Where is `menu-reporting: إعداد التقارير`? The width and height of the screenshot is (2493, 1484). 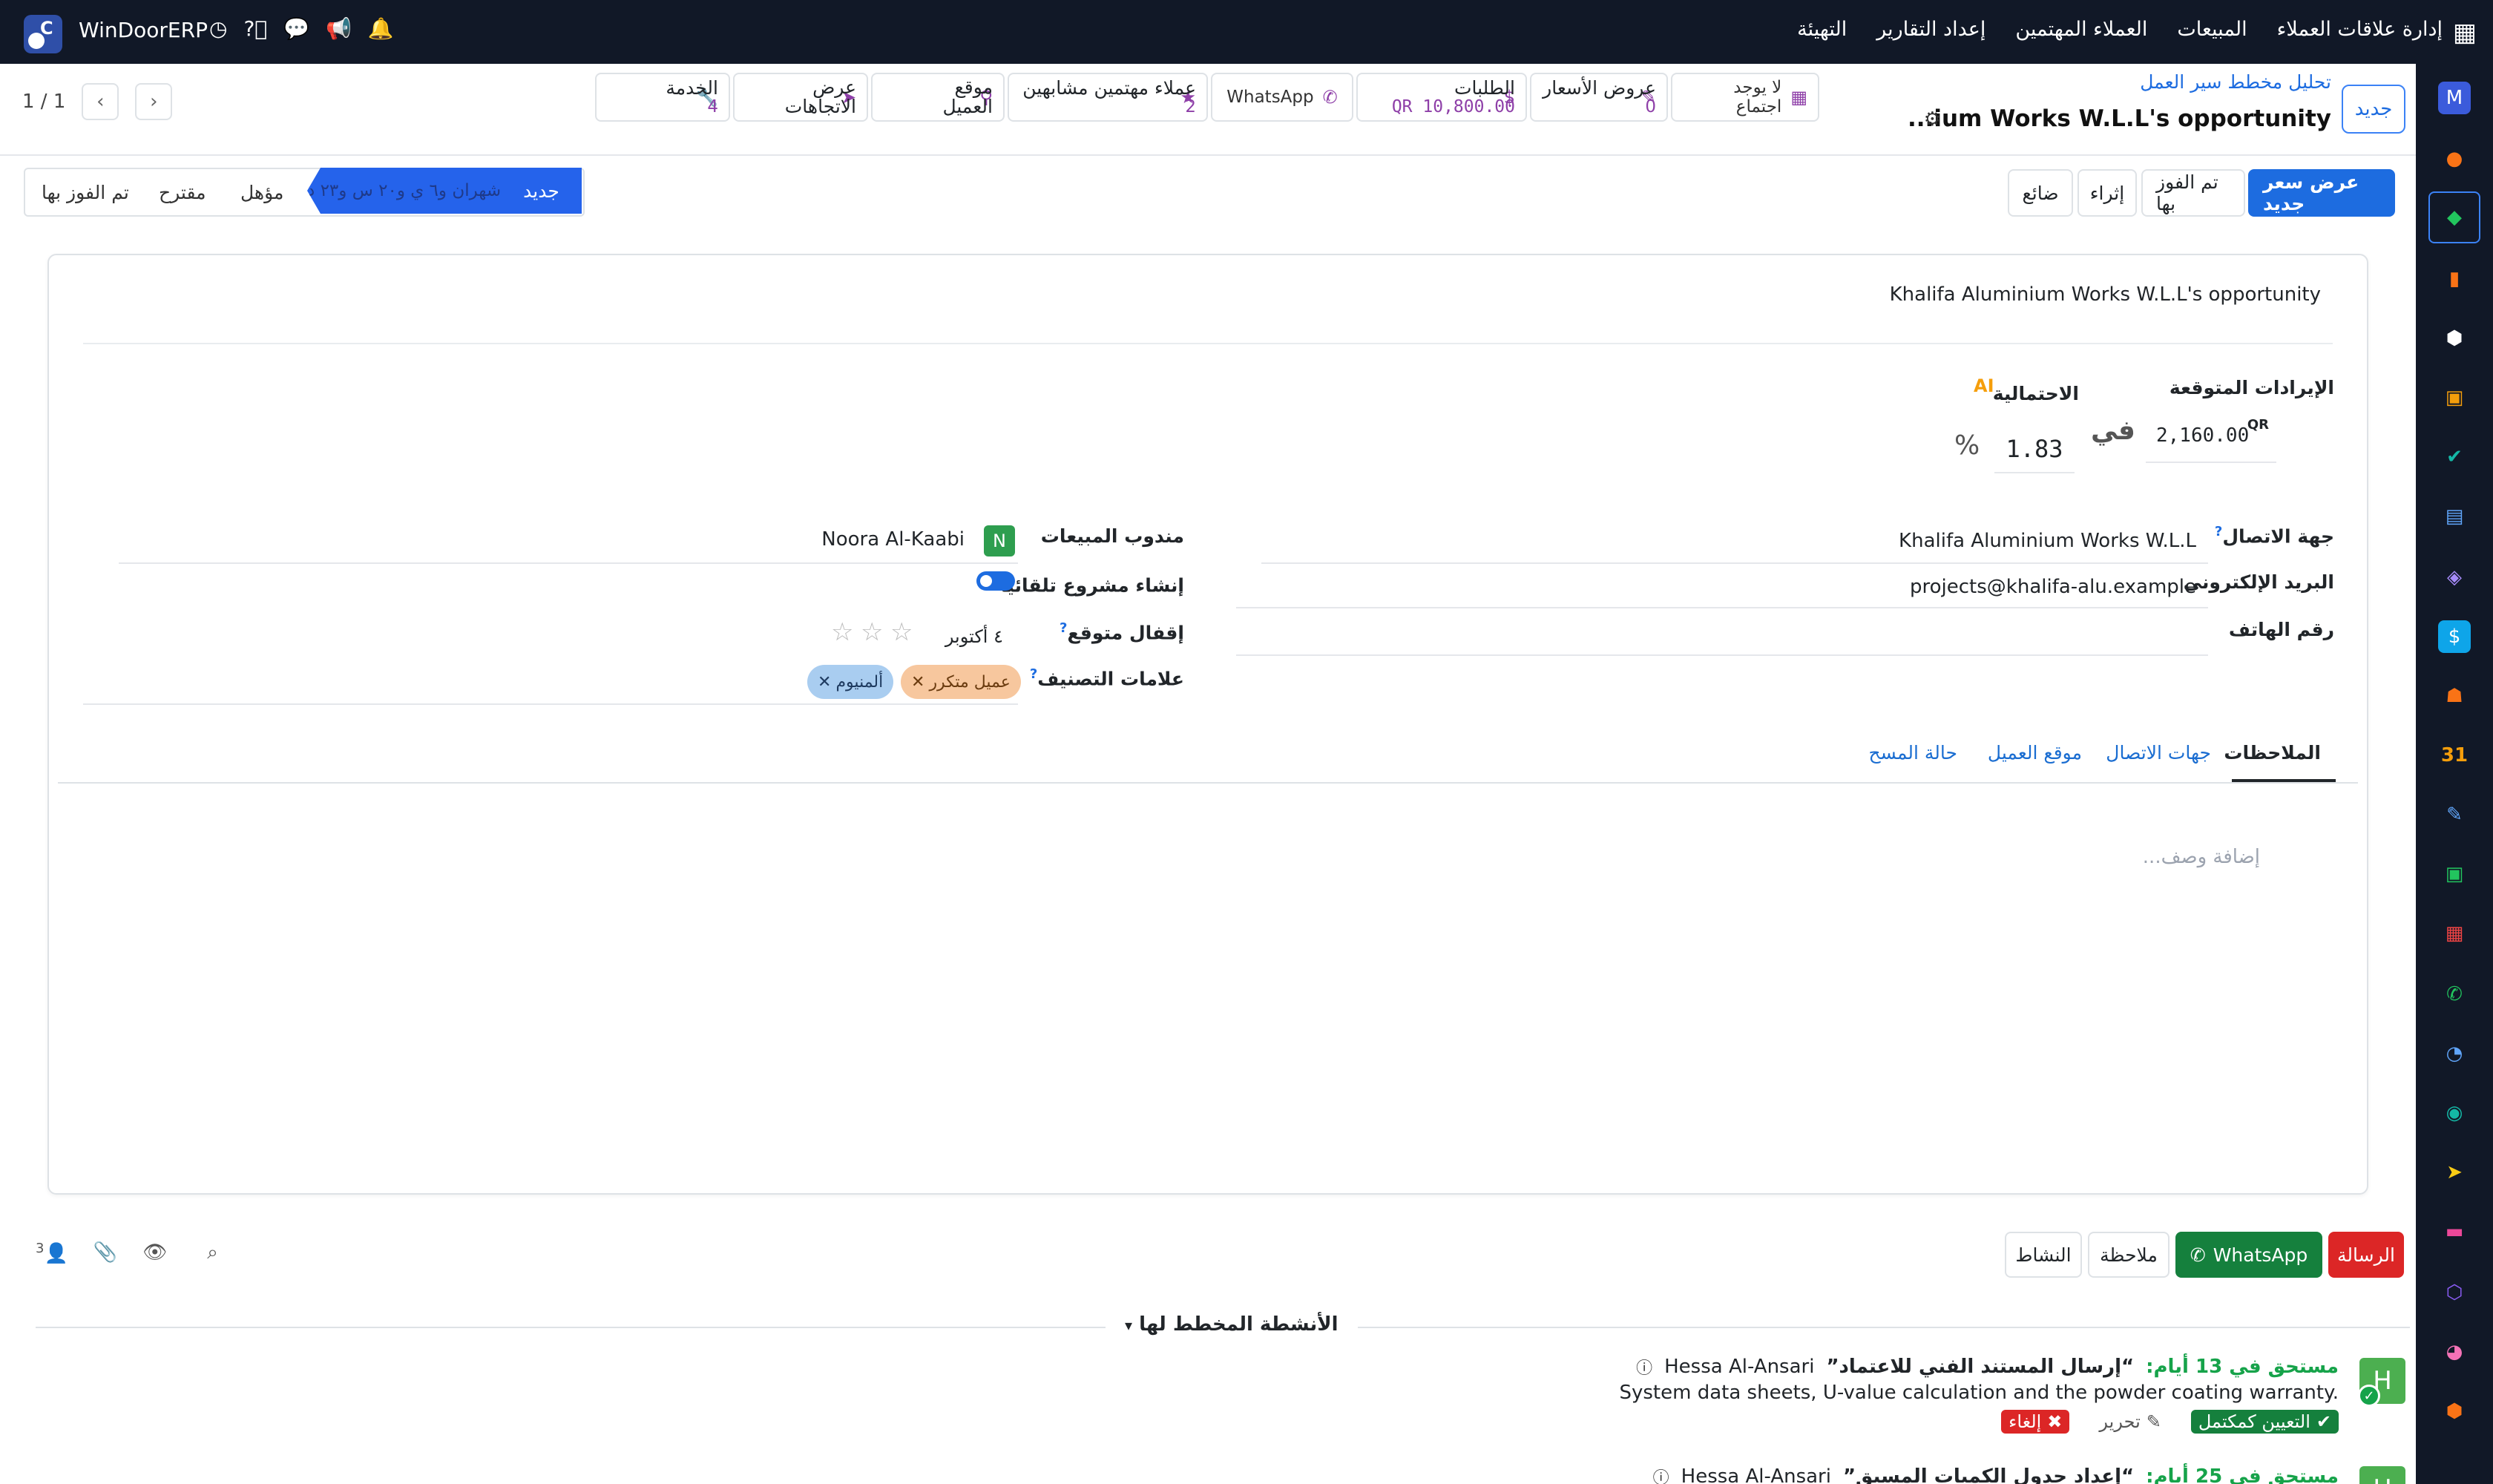 menu-reporting: إعداد التقارير is located at coordinates (1930, 29).